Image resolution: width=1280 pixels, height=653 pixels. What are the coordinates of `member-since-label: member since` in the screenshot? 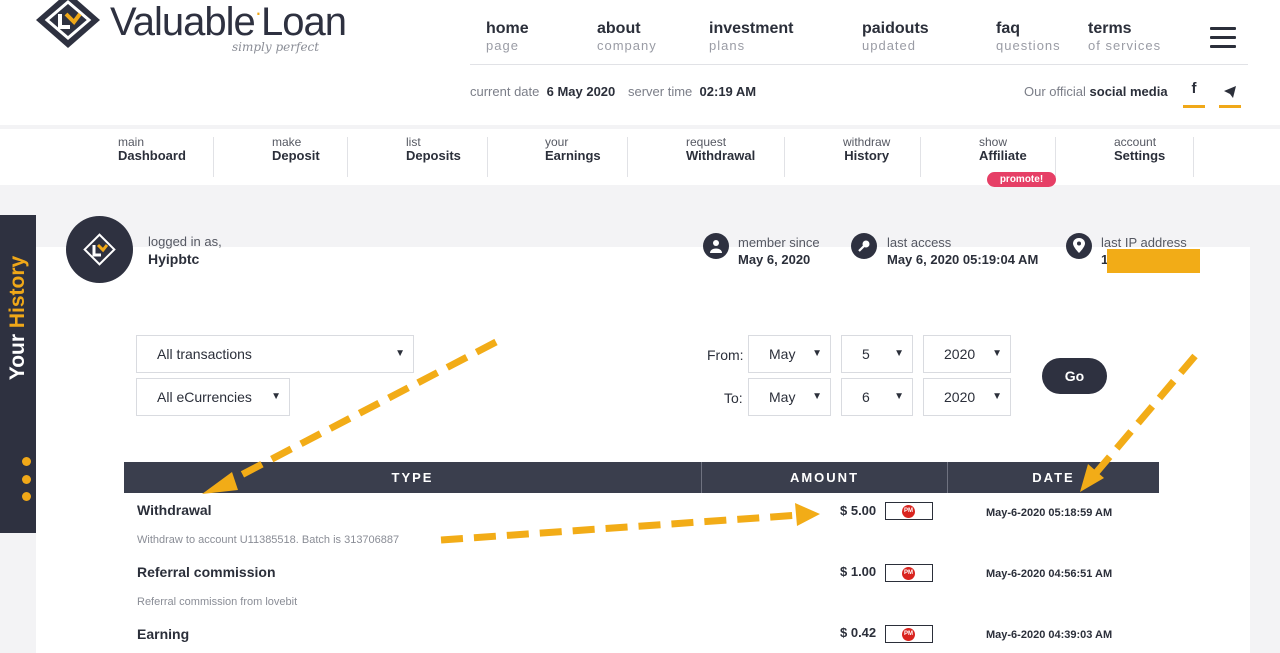 It's located at (779, 242).